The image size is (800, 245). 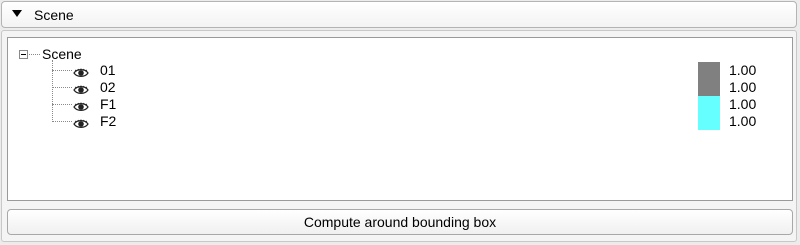 What do you see at coordinates (108, 104) in the screenshot?
I see `tree-item-label: F1` at bounding box center [108, 104].